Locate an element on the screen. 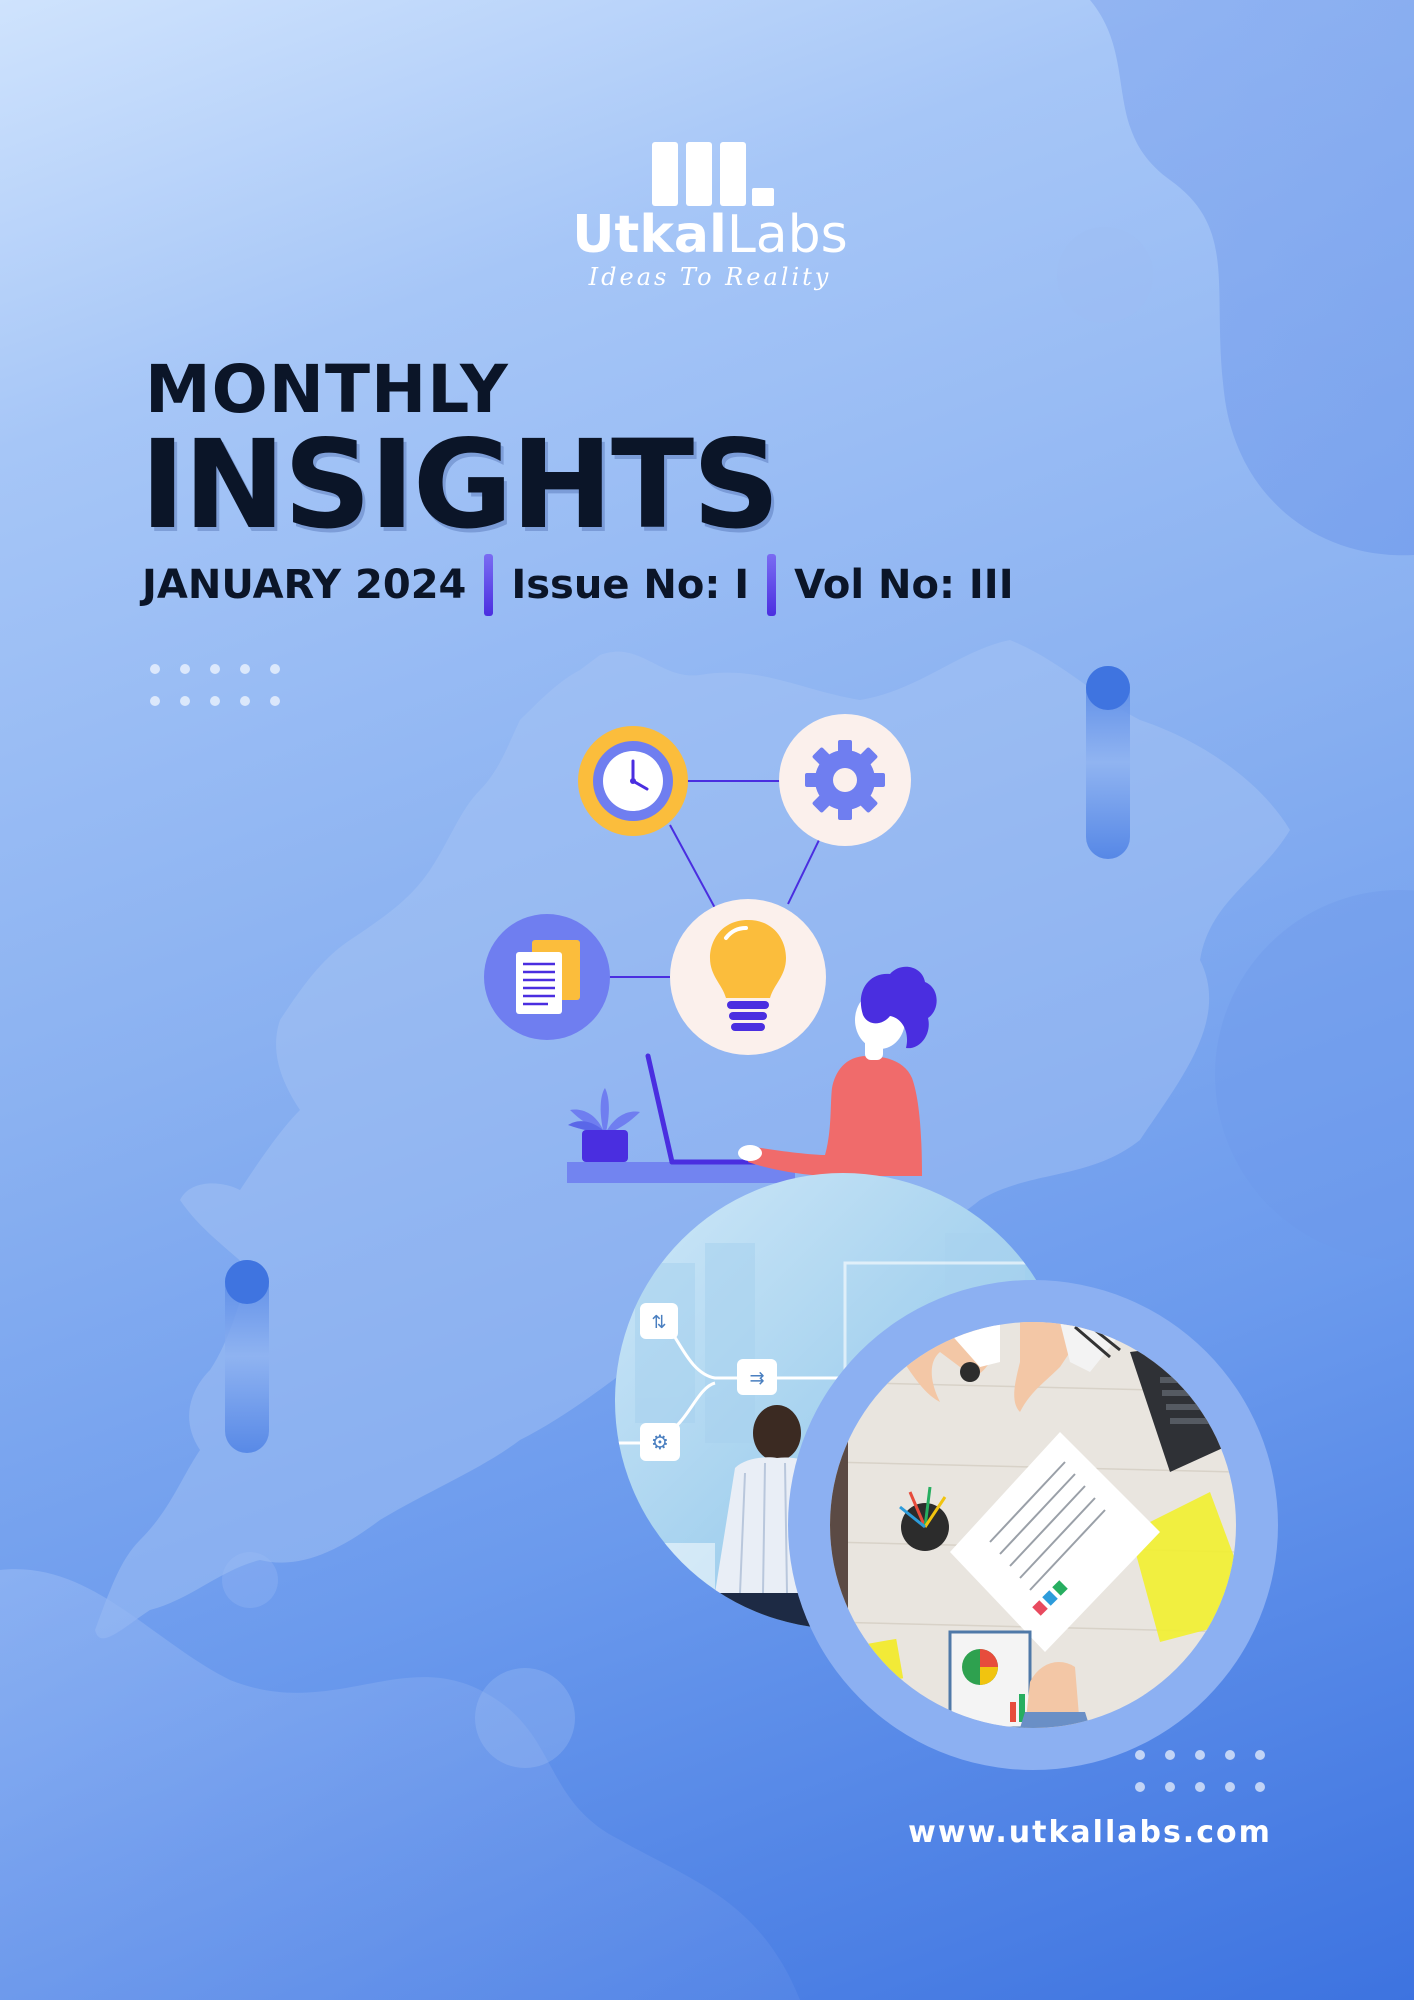 This screenshot has height=2000, width=1414. ideas-illustration is located at coordinates (710, 948).